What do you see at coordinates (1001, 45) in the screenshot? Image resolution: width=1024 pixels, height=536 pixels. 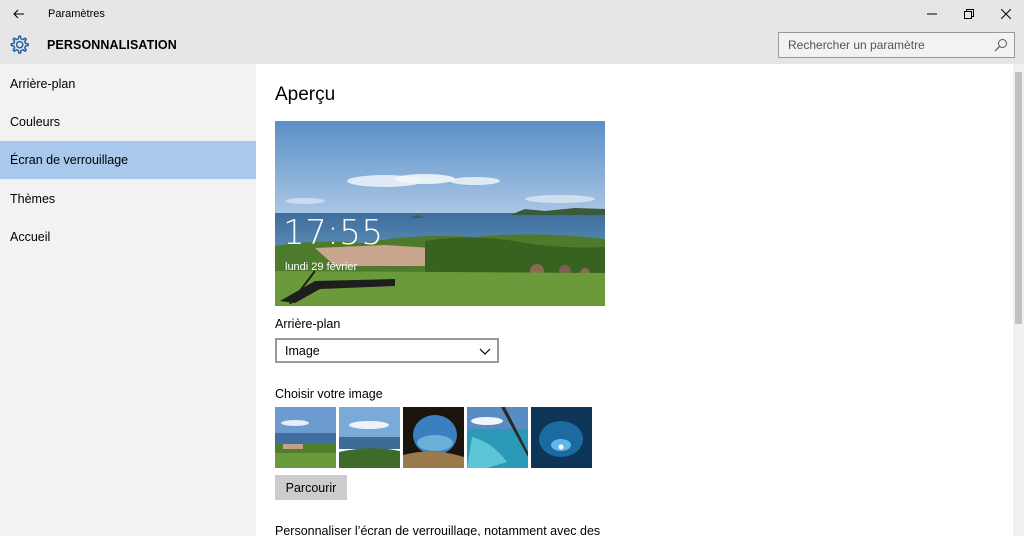 I see `search-icon` at bounding box center [1001, 45].